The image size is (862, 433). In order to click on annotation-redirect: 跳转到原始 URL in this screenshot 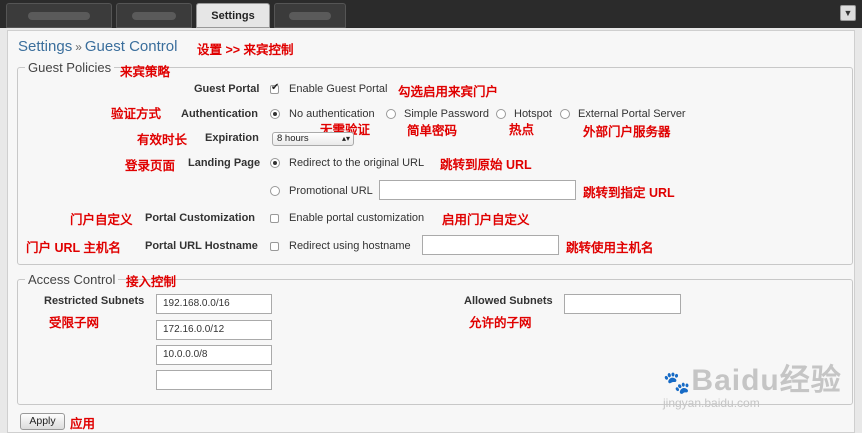, I will do `click(486, 165)`.